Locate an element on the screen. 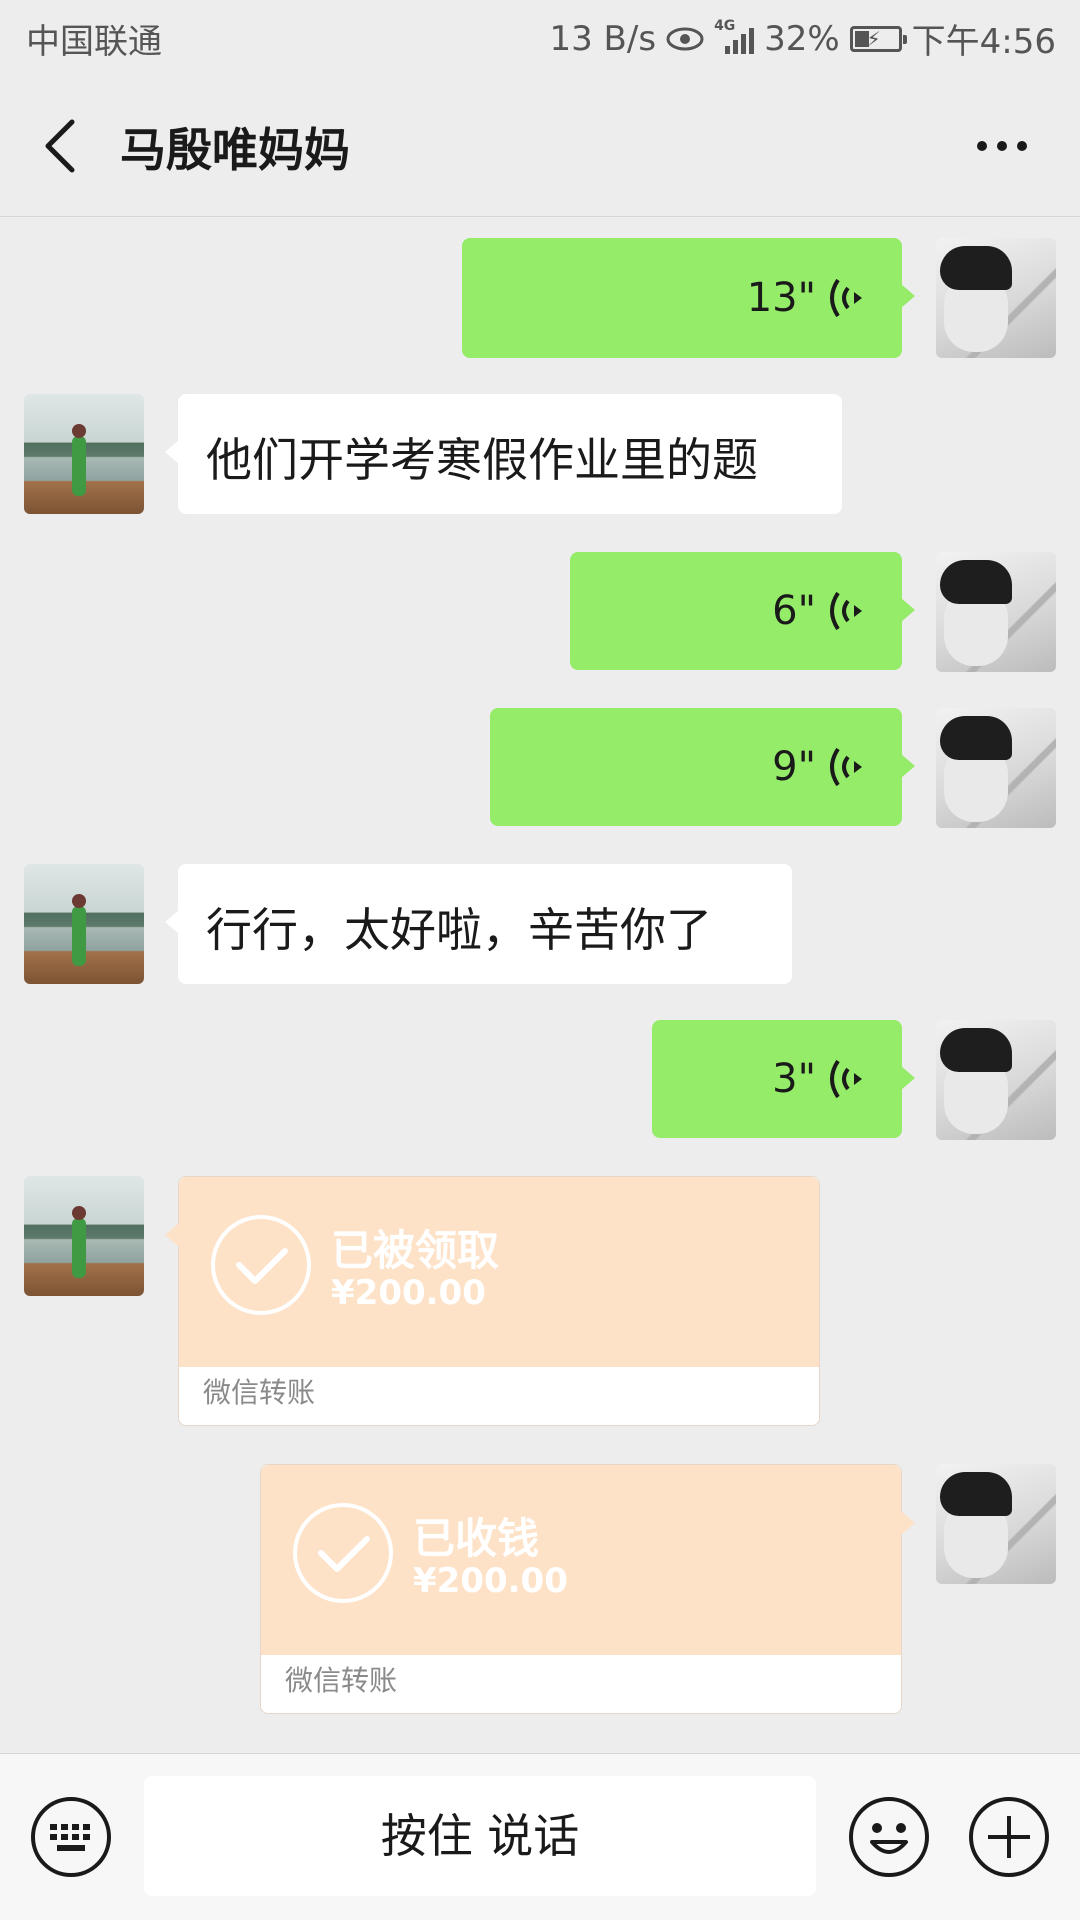 Image resolution: width=1080 pixels, height=1920 pixels. hold-to-talk-button: 按住 说话 is located at coordinates (480, 1836).